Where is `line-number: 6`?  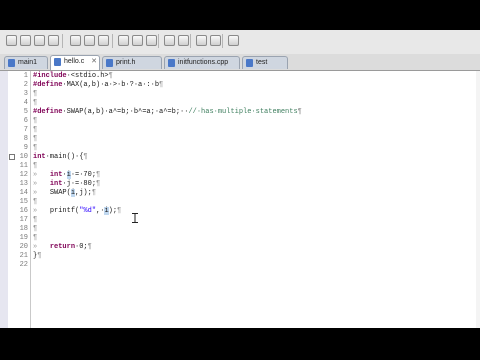 line-number: 6 is located at coordinates (25, 121).